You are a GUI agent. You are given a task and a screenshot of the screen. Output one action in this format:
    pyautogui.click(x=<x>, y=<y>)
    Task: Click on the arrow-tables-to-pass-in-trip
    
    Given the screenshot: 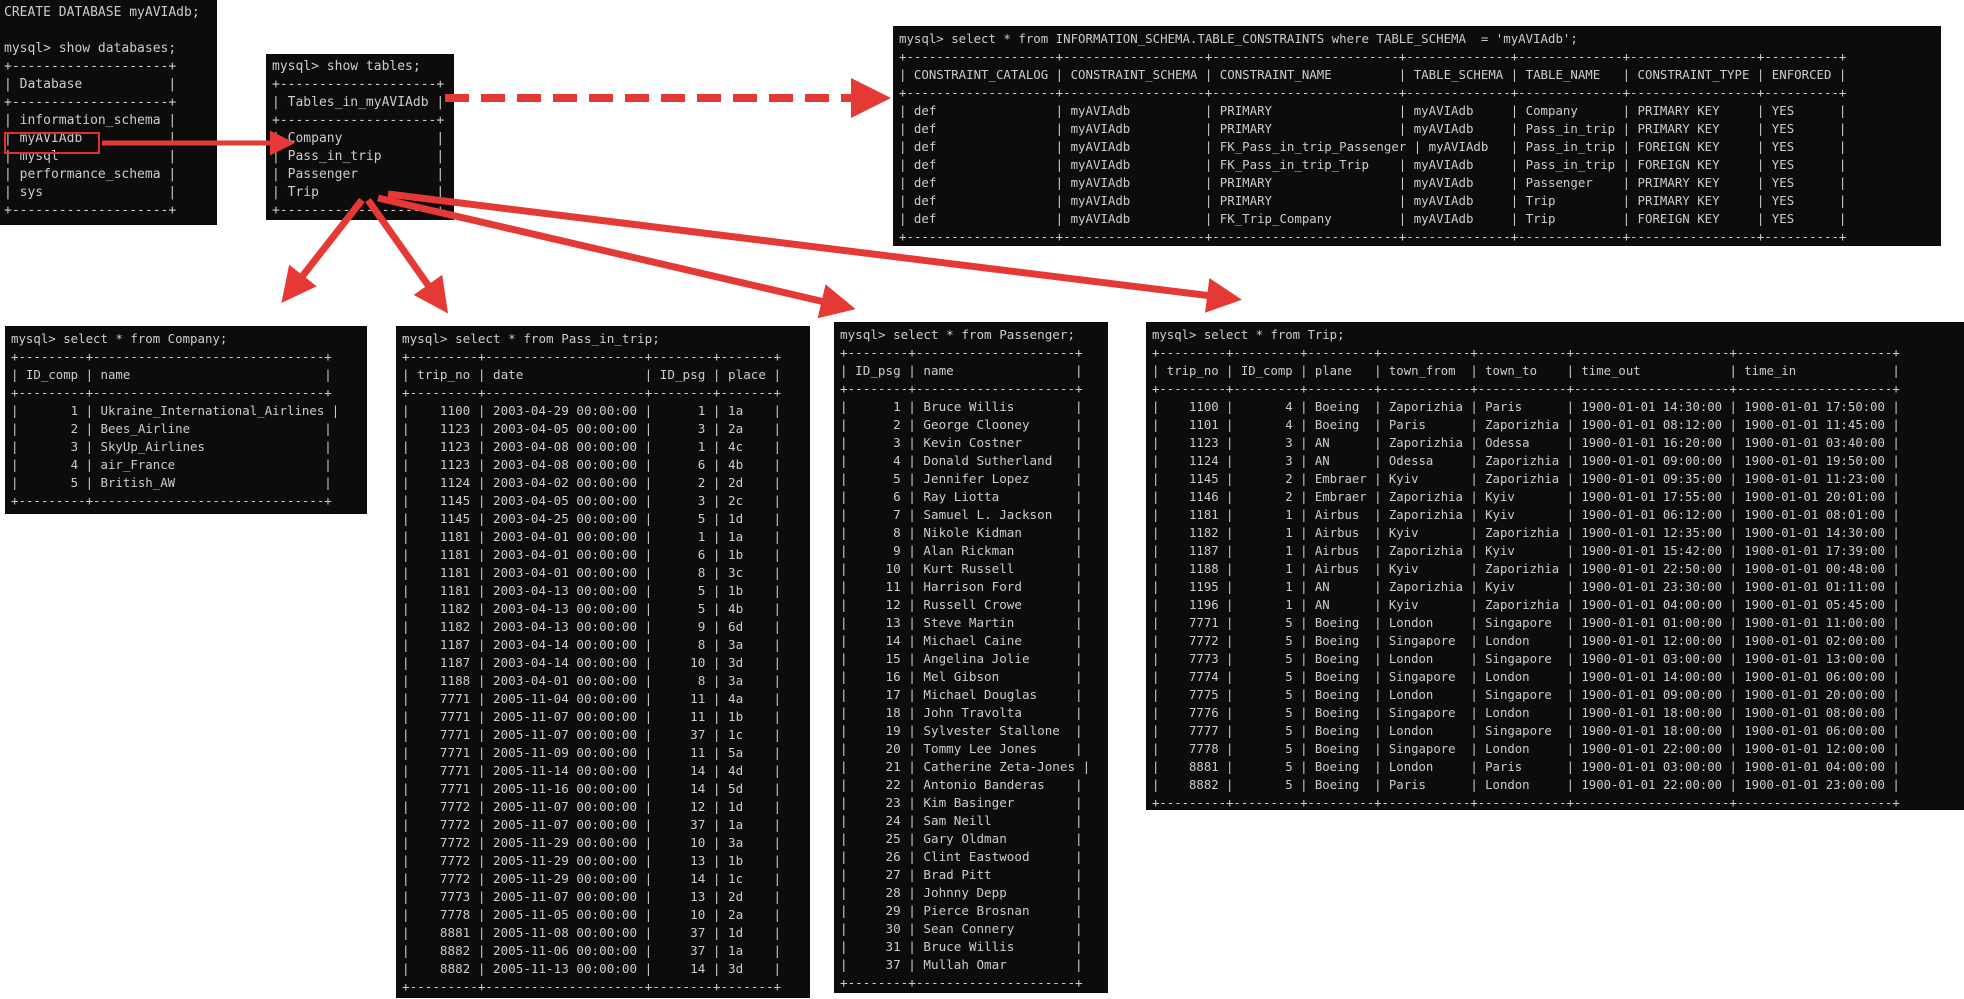 What is the action you would take?
    pyautogui.click(x=407, y=255)
    